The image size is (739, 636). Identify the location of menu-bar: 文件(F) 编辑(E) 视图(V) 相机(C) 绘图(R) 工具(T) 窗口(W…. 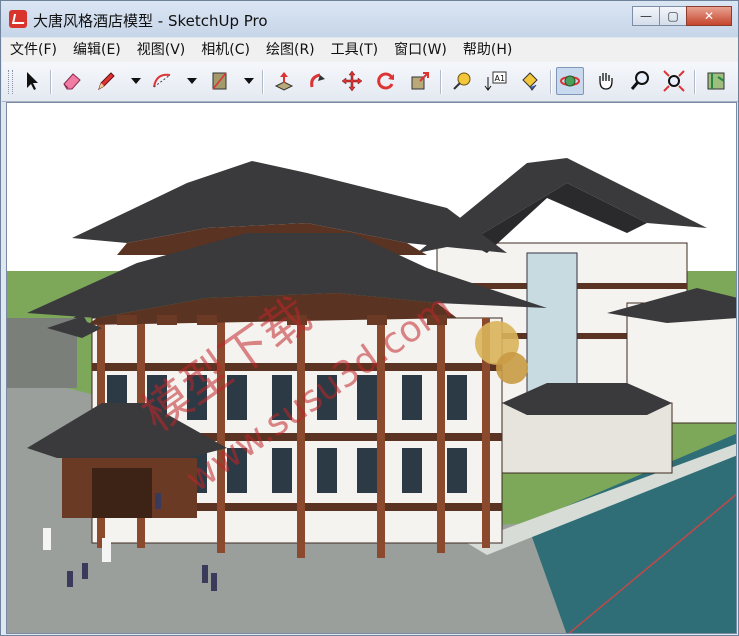
(370, 50).